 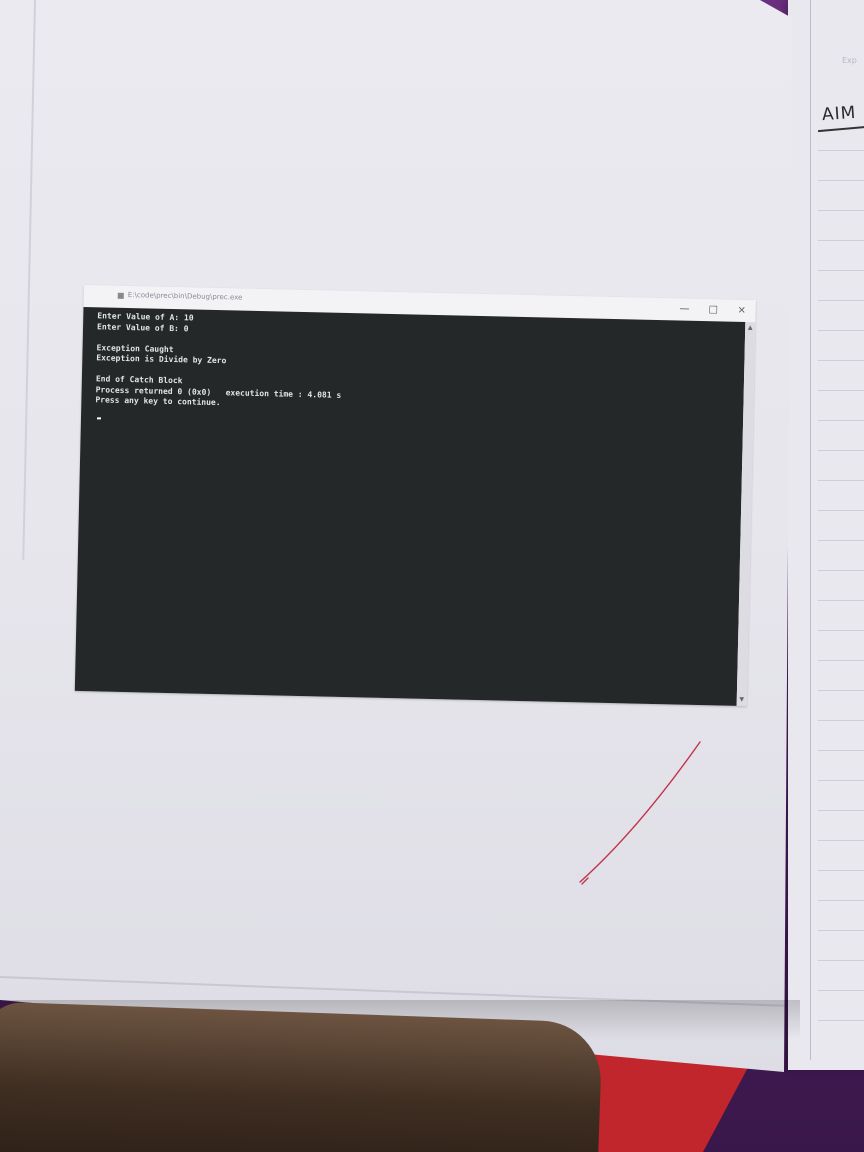 I want to click on console-line: Press any key to continue., so click(x=158, y=401).